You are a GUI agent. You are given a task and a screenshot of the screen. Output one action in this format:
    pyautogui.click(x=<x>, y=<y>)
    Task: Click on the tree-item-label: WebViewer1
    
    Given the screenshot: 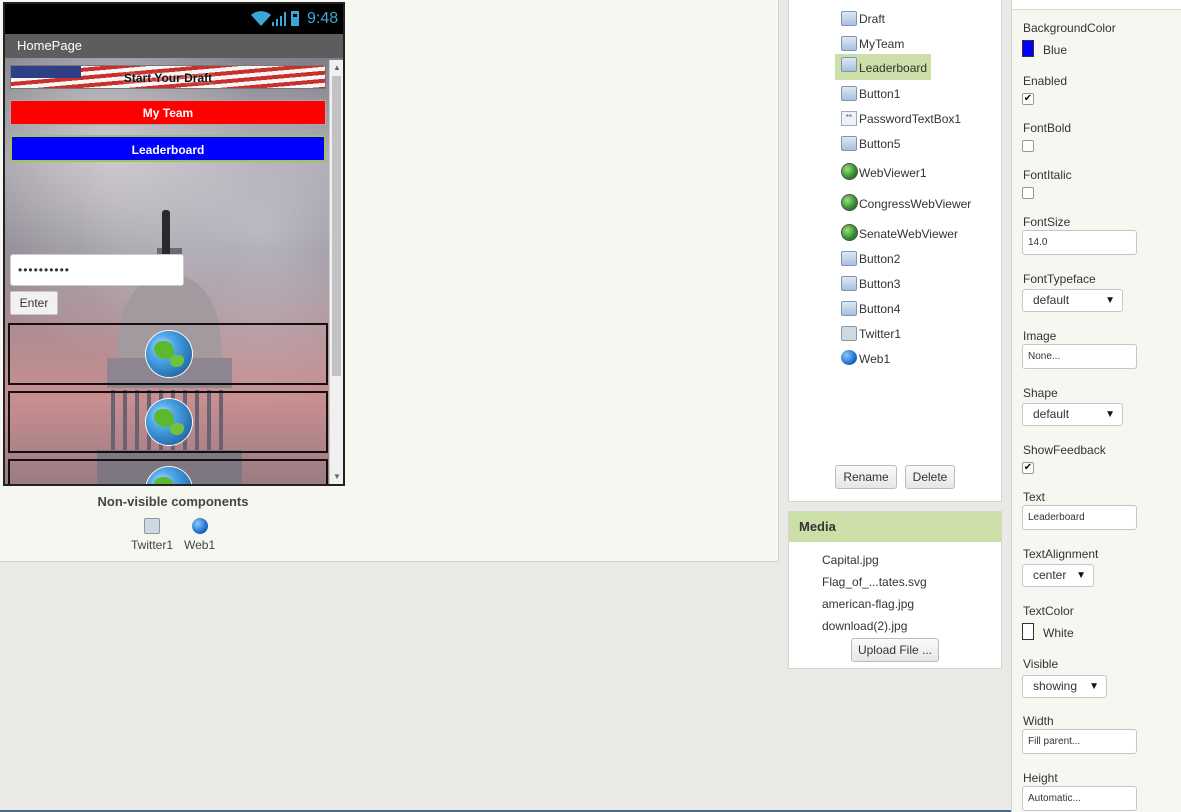 What is the action you would take?
    pyautogui.click(x=893, y=173)
    